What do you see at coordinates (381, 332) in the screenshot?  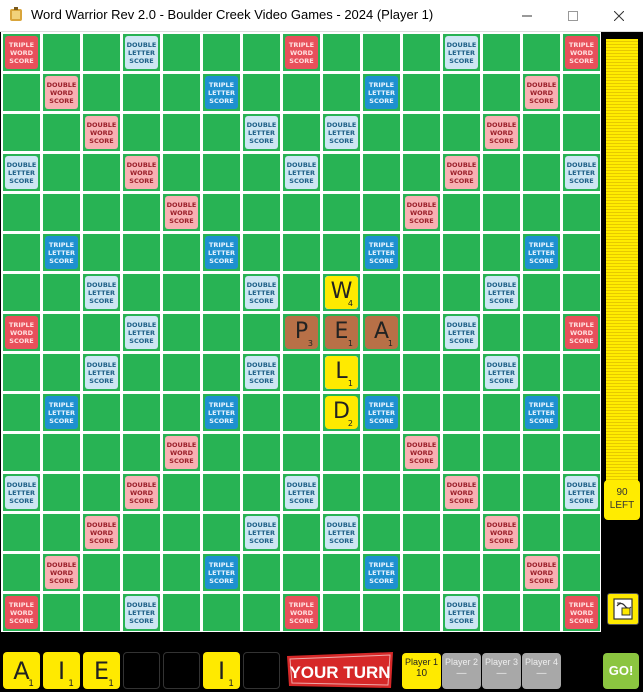 I see `placed-tile: A1` at bounding box center [381, 332].